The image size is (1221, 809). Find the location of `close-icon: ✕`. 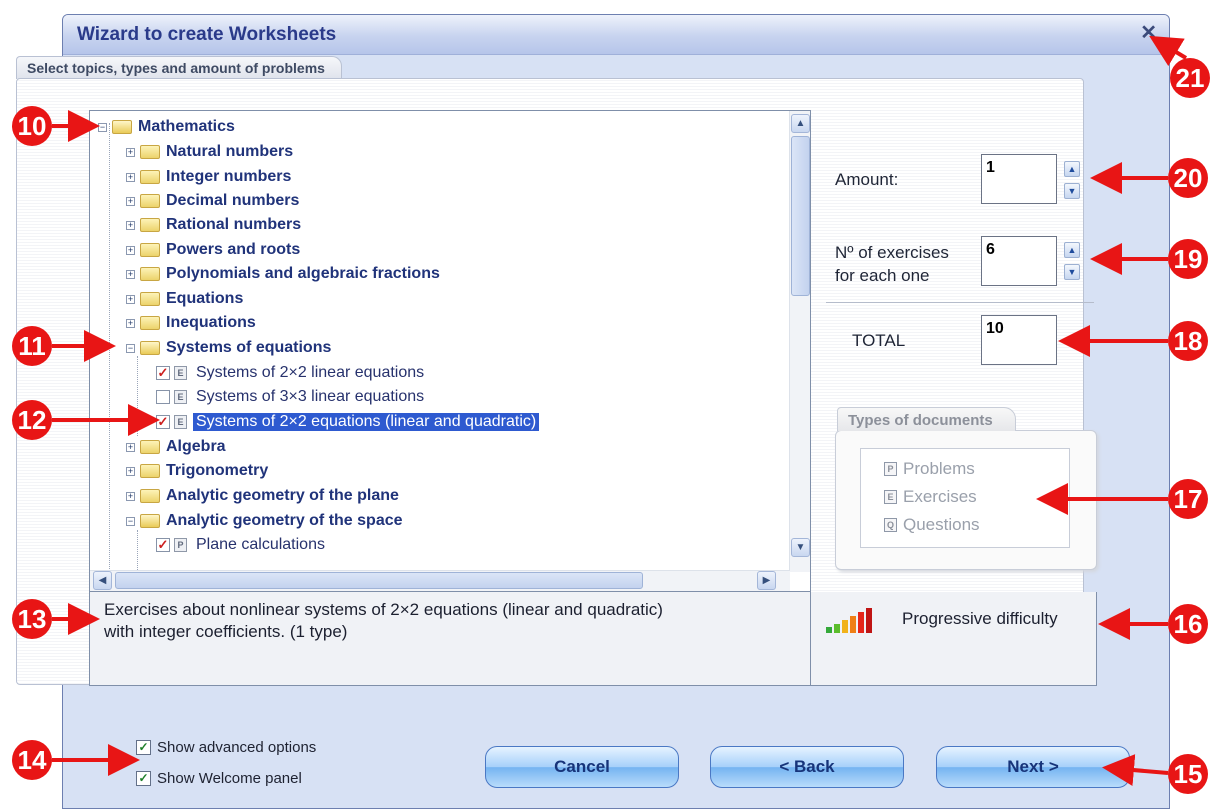

close-icon: ✕ is located at coordinates (1148, 32).